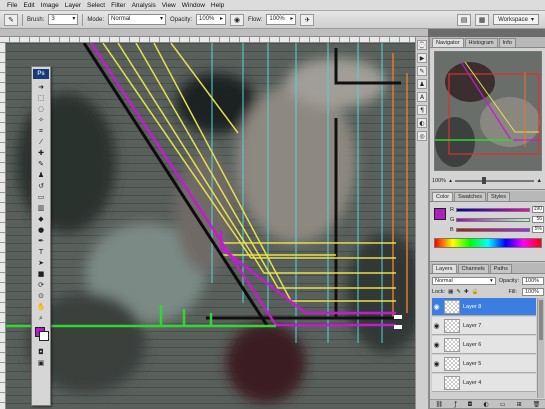  What do you see at coordinates (472, 326) in the screenshot?
I see `layer-name: Layer 7` at bounding box center [472, 326].